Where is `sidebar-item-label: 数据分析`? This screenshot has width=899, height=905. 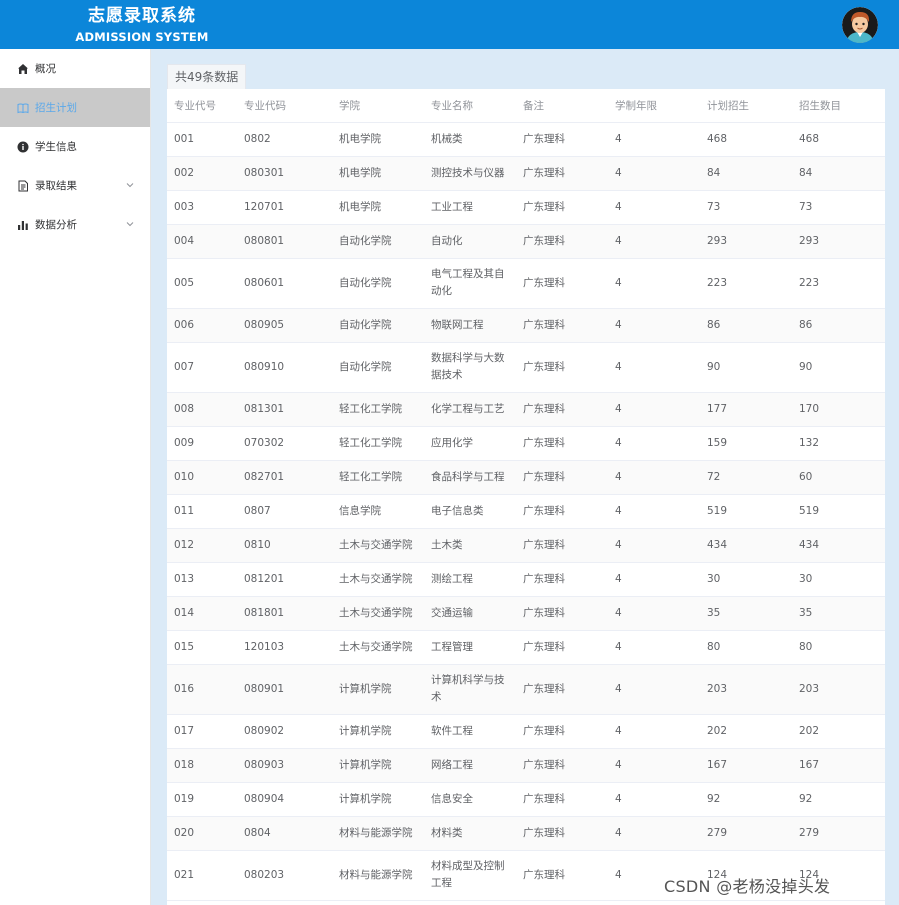 sidebar-item-label: 数据分析 is located at coordinates (56, 225).